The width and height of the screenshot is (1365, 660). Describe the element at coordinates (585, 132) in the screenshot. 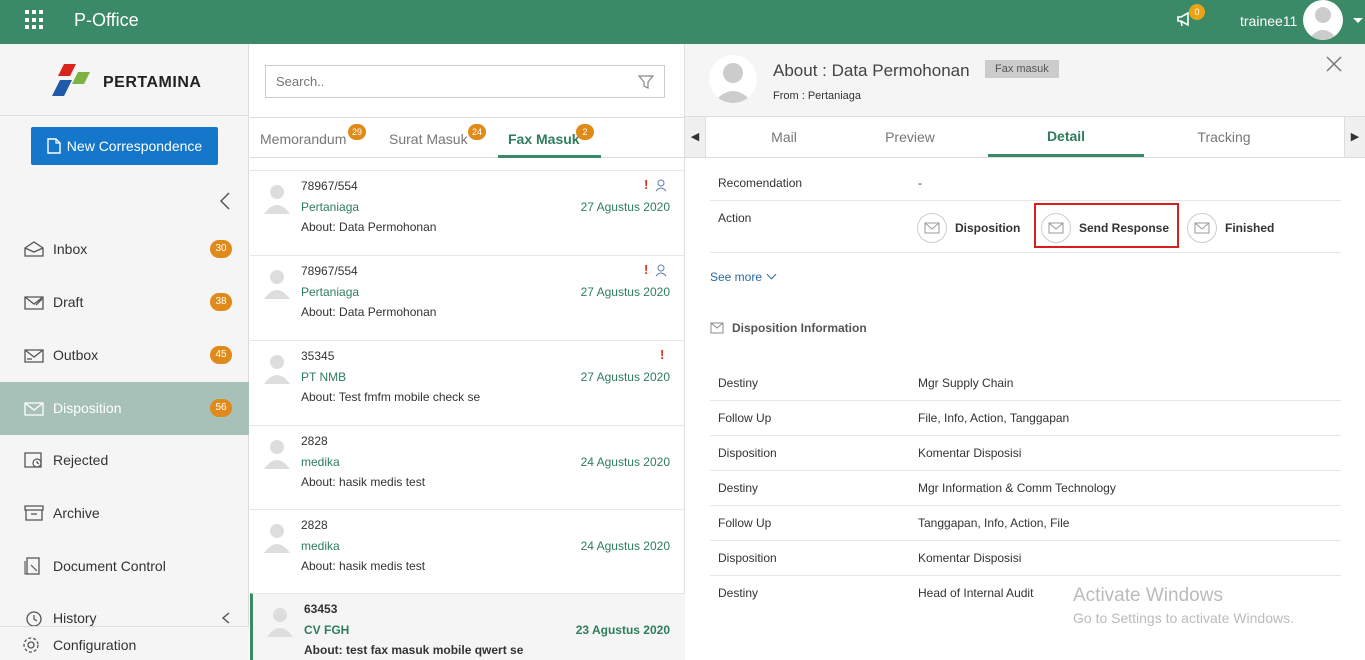

I see `count-badge: 2` at that location.